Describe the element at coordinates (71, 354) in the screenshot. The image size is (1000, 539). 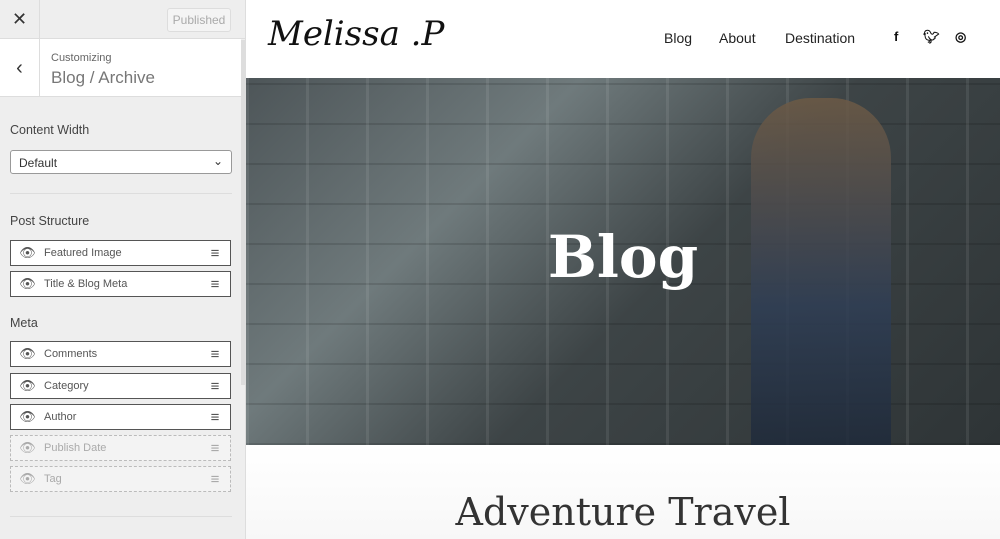
I see `item-label: Comments` at that location.